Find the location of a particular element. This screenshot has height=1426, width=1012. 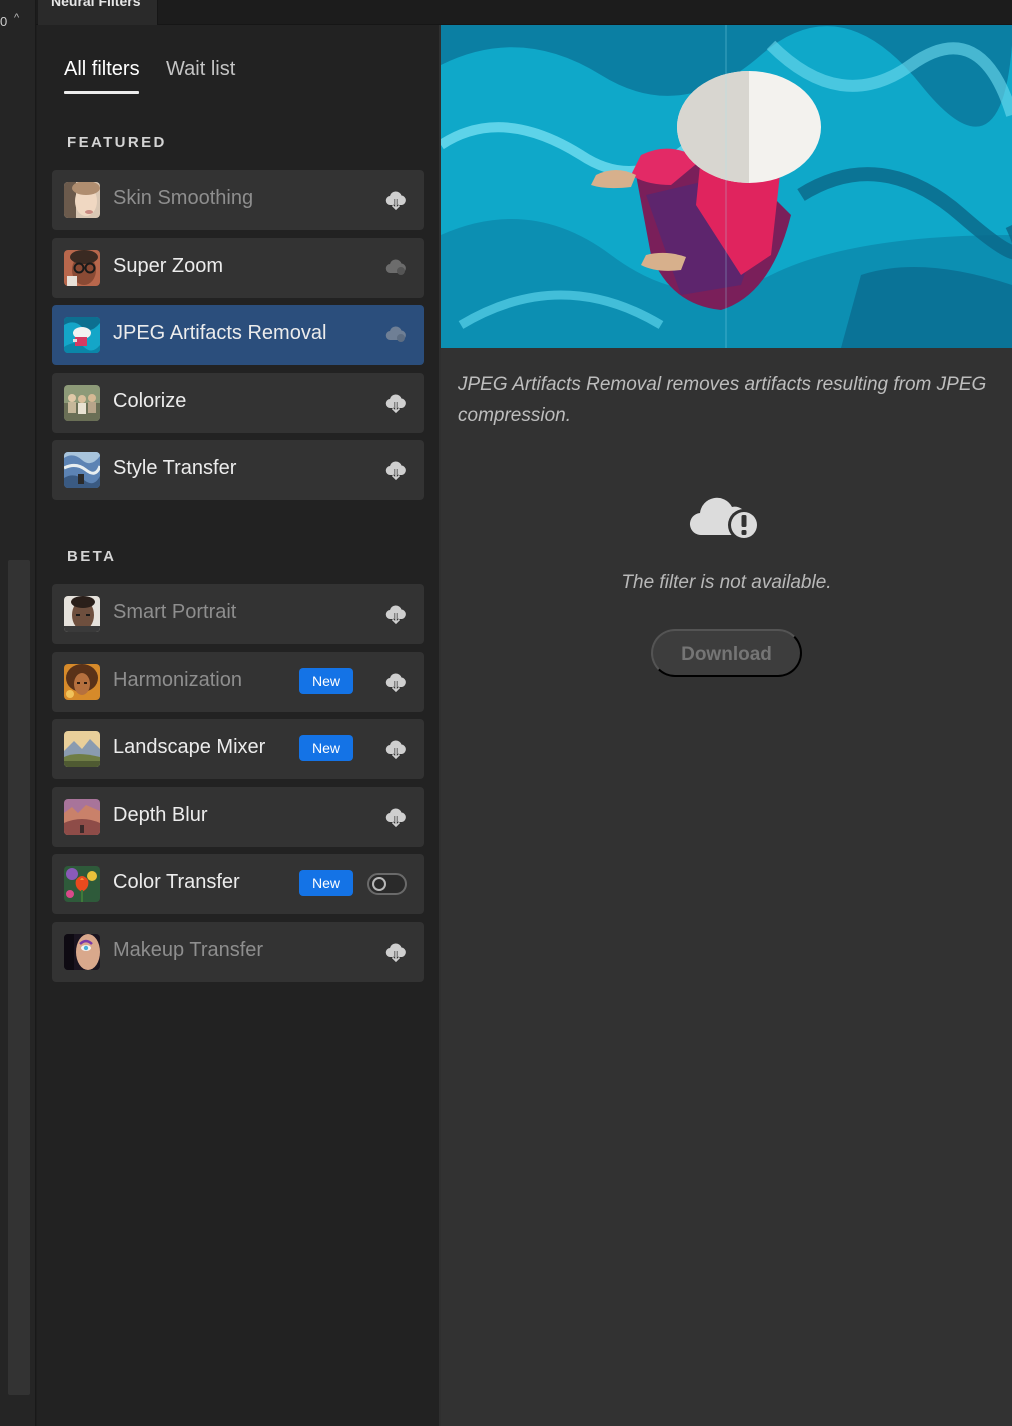

filter-name: Style Transfer is located at coordinates (175, 468).